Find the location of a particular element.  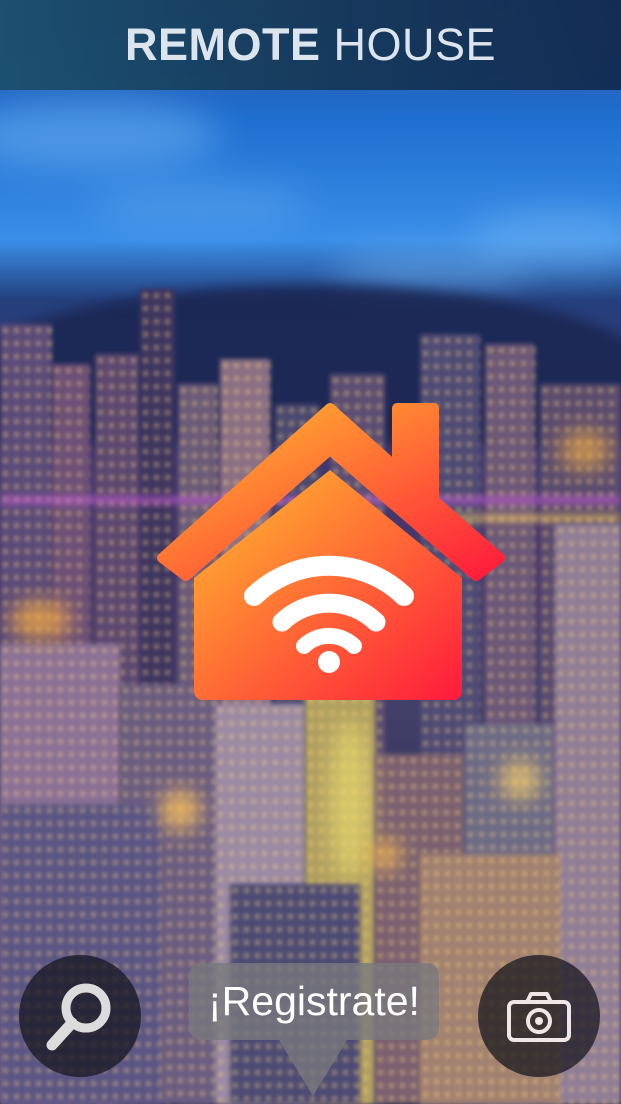

register-button: ¡Registrate! is located at coordinates (314, 1029).